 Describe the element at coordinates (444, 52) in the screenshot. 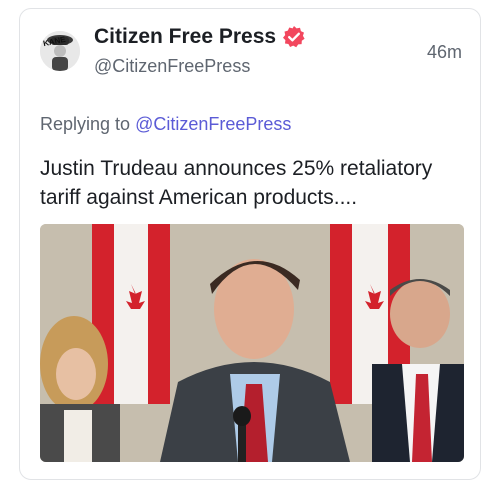

I see `post-timestamp: 46m` at that location.